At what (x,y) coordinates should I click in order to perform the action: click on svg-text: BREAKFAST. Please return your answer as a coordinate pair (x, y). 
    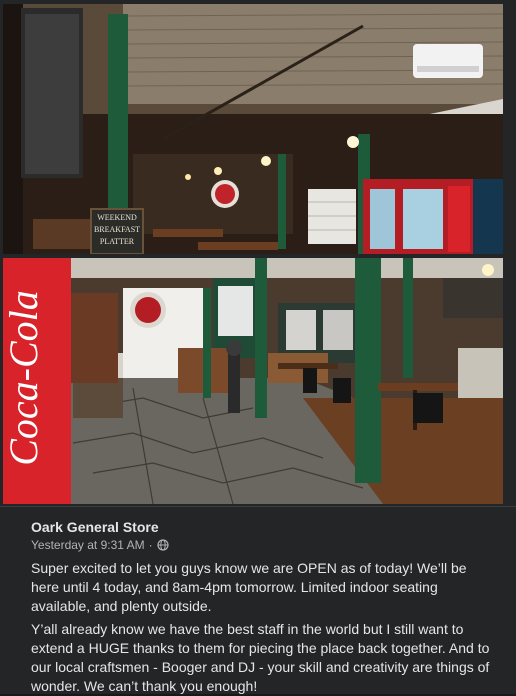
    Looking at the image, I should click on (117, 229).